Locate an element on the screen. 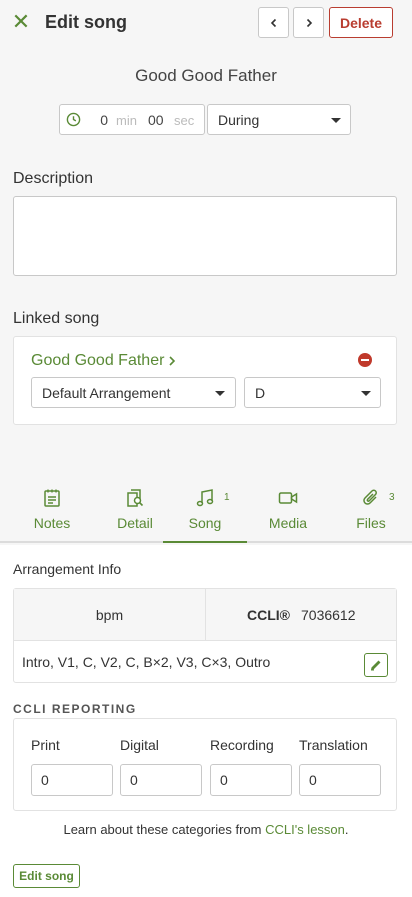  tab-files: 3 Files is located at coordinates (370, 510).